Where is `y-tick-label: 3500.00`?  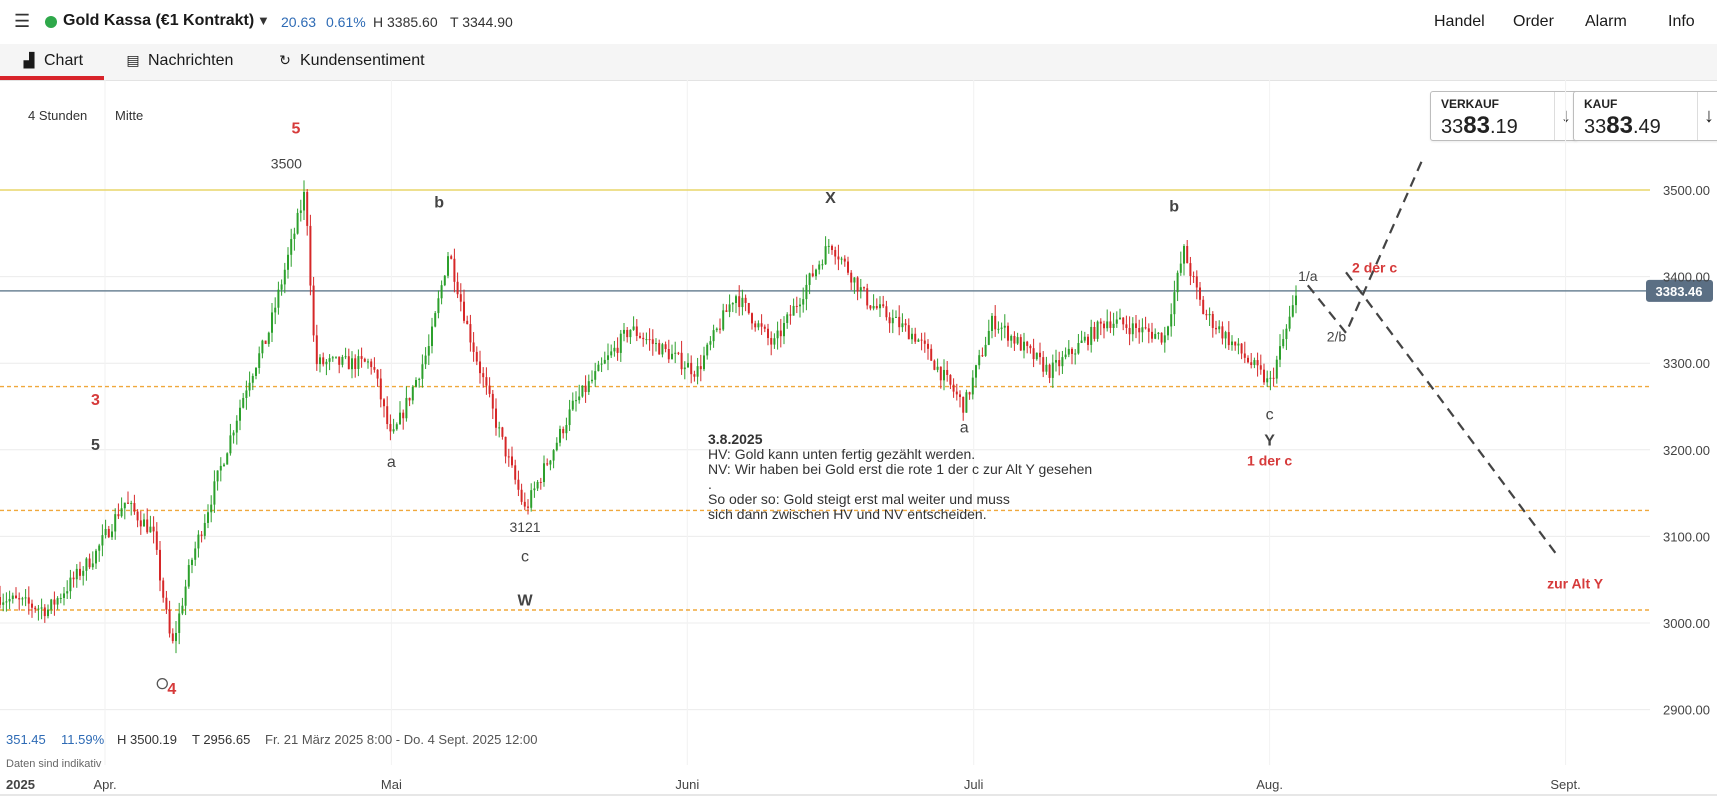
y-tick-label: 3500.00 is located at coordinates (1686, 190).